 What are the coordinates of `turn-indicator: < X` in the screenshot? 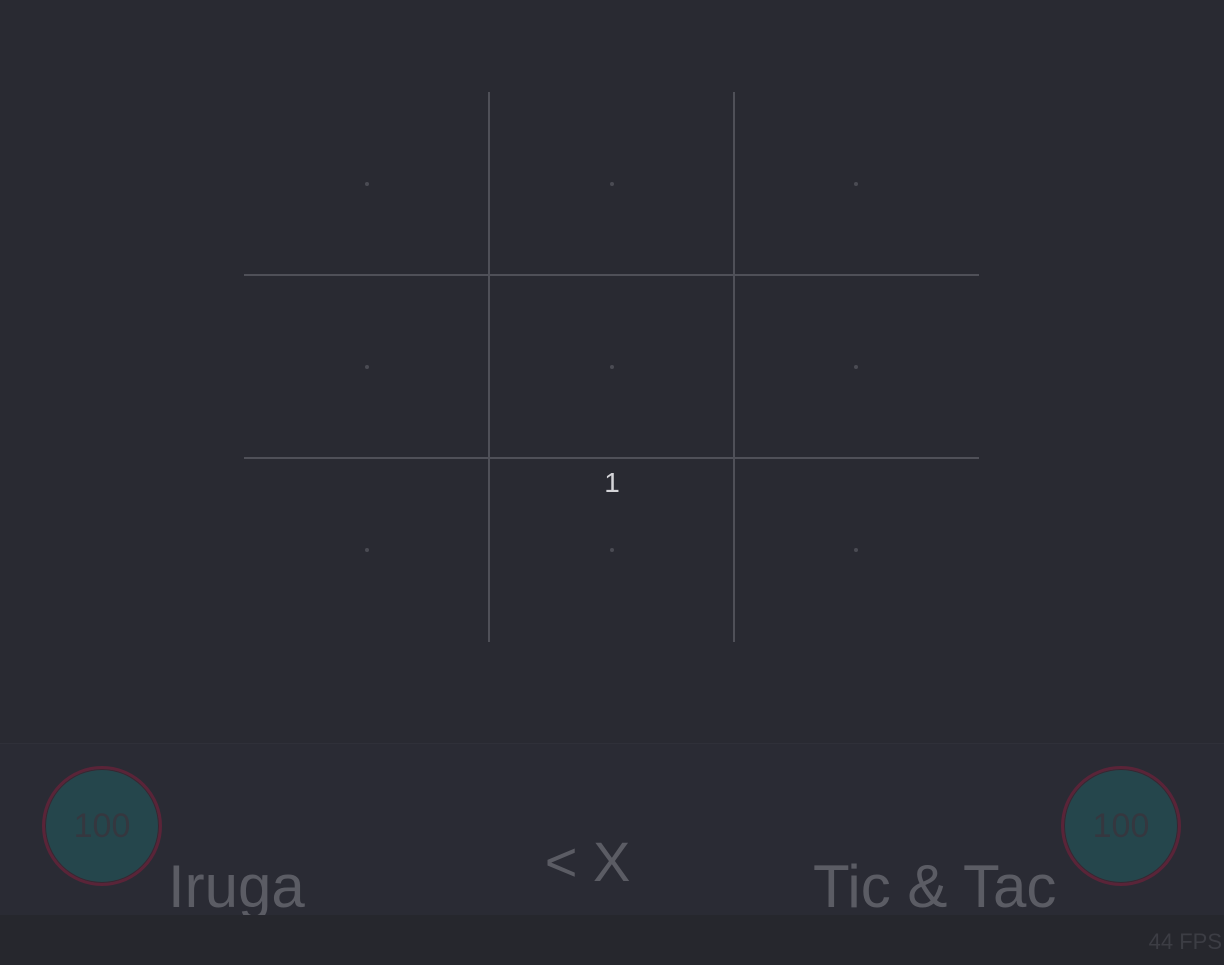 It's located at (587, 861).